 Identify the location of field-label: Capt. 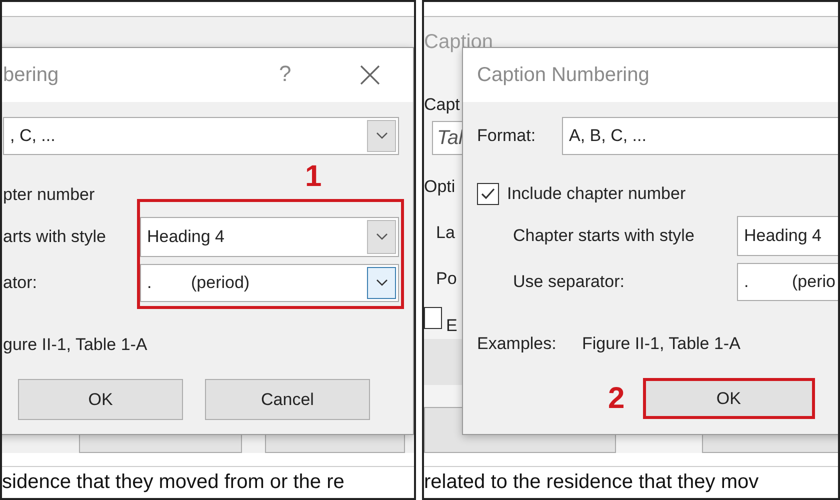
(442, 105).